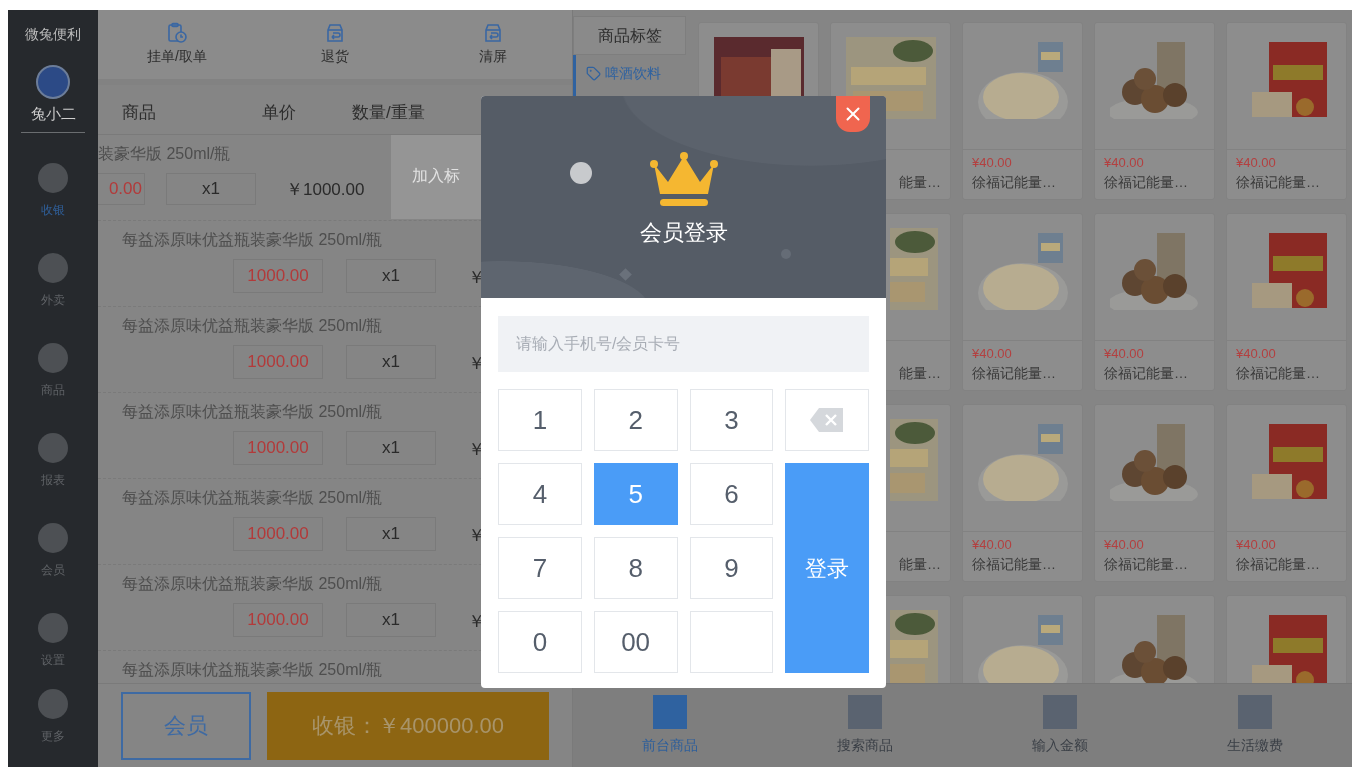 Image resolution: width=1371 pixels, height=767 pixels. Describe the element at coordinates (593, 73) in the screenshot. I see `tag-icon` at that location.